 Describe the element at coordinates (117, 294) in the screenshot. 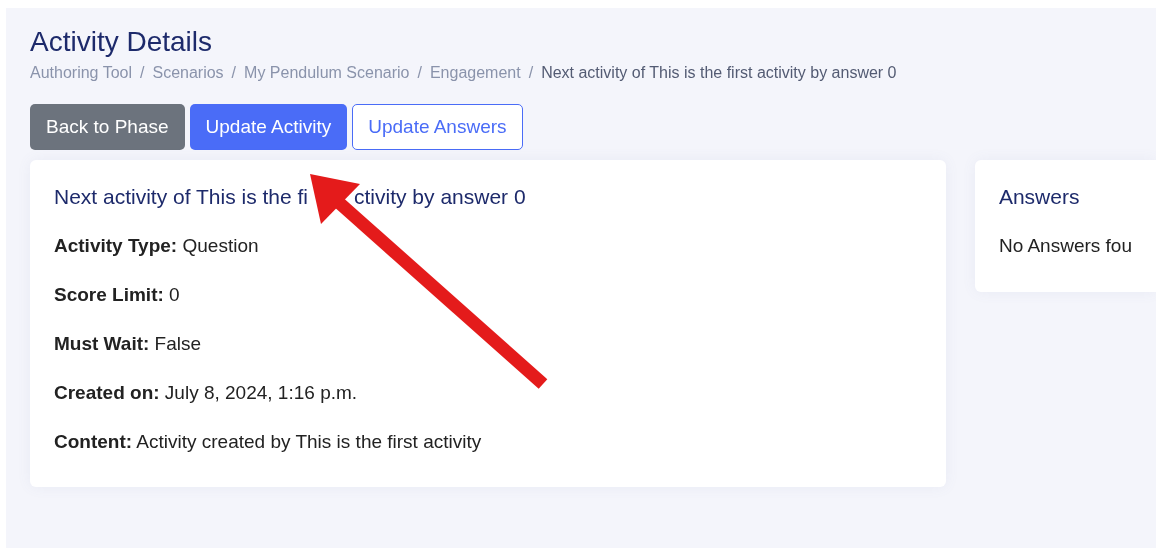

I see `field-text: Score Limit: 0` at that location.